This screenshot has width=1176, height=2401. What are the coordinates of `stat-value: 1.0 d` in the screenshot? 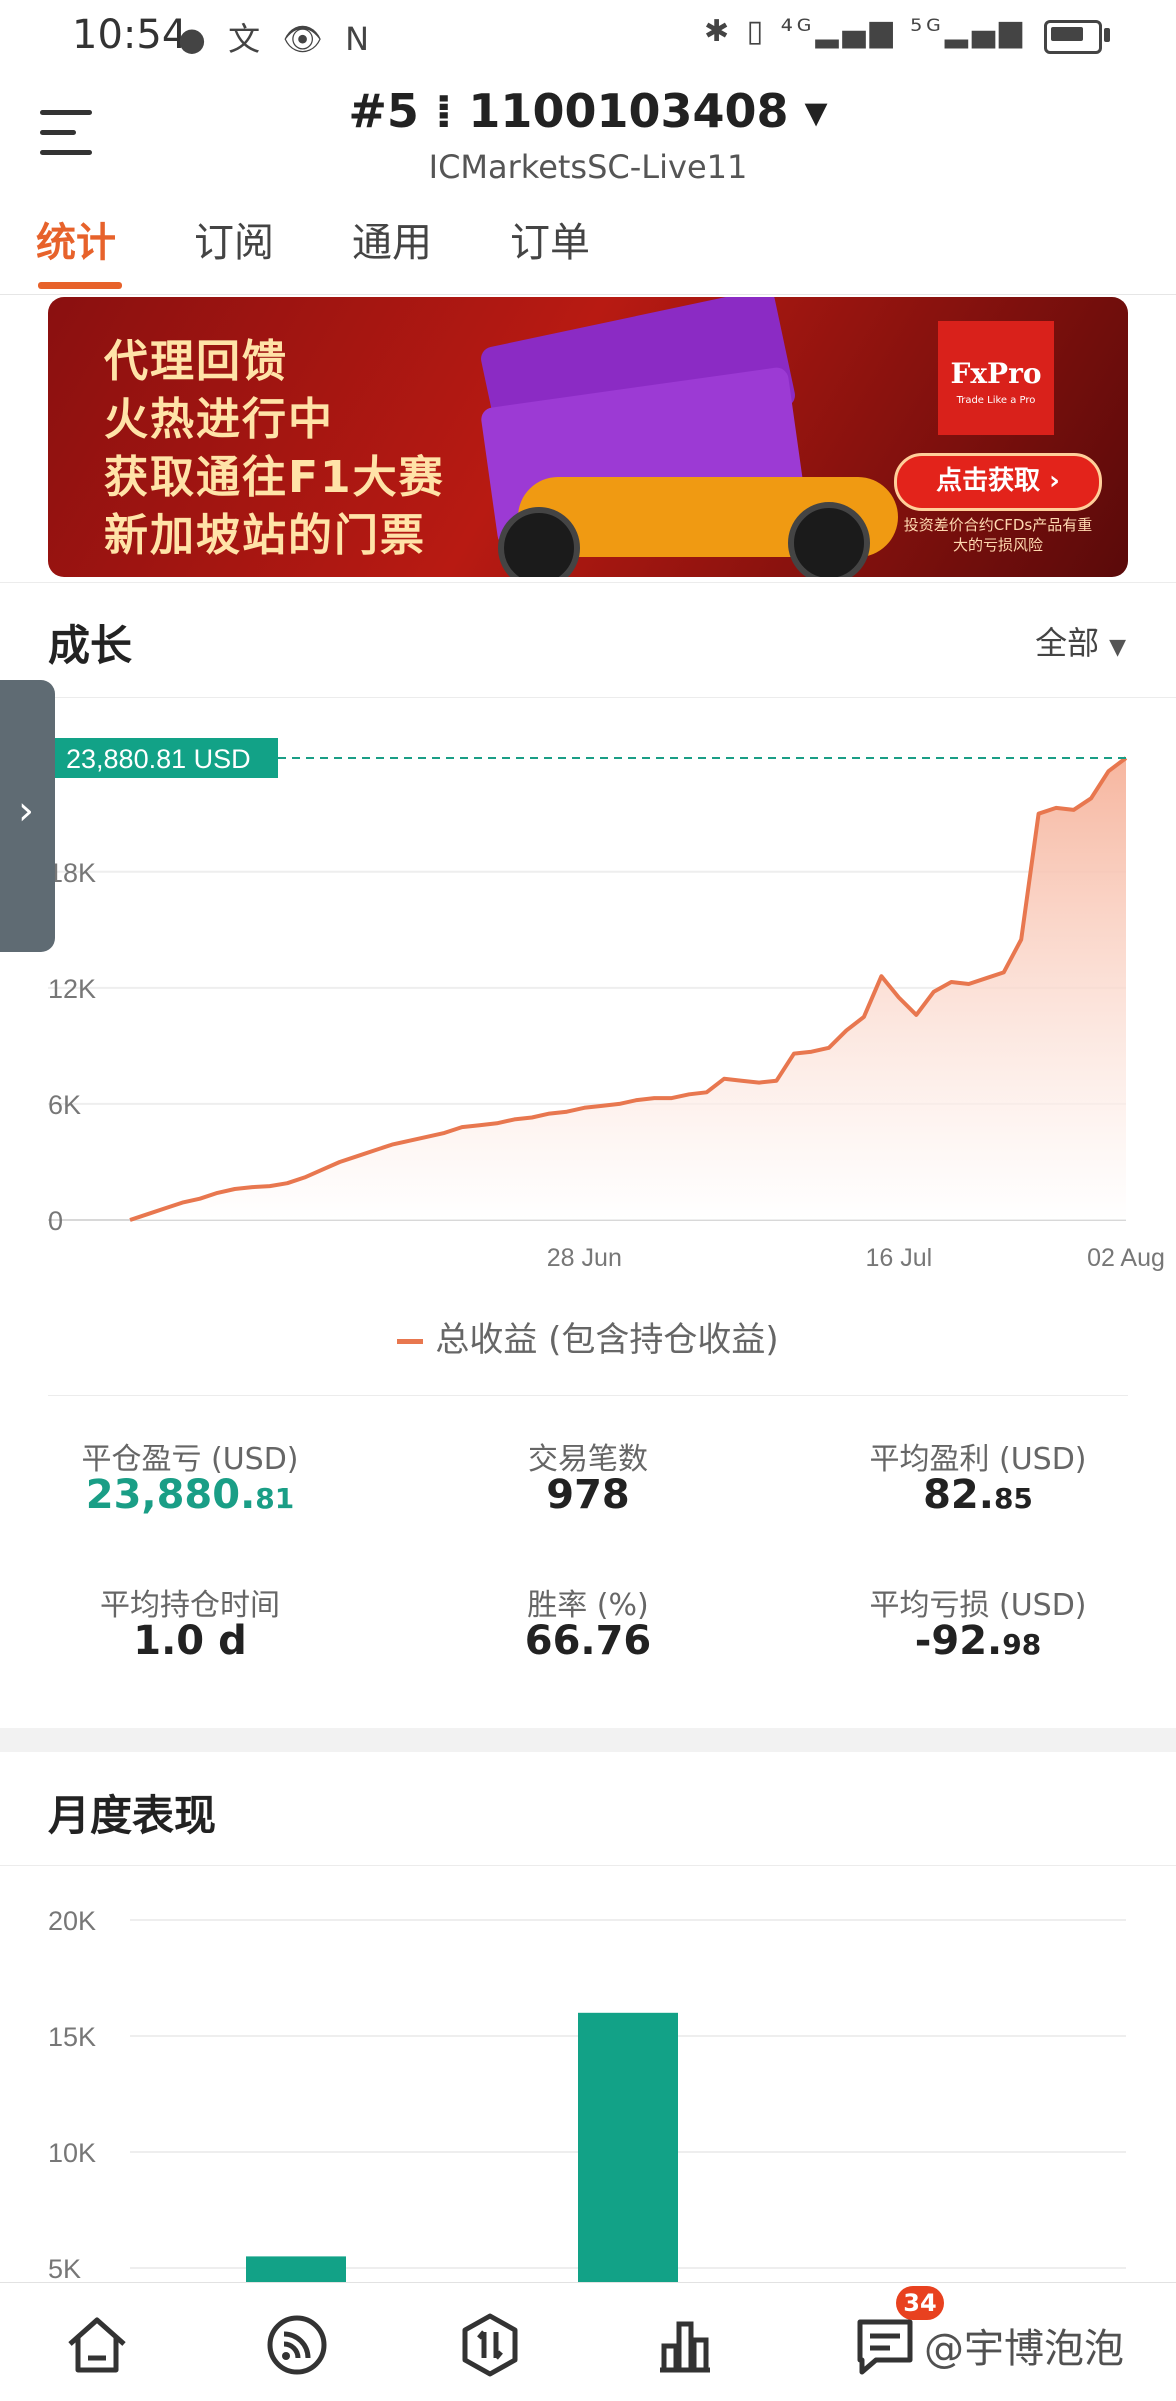 It's located at (190, 1641).